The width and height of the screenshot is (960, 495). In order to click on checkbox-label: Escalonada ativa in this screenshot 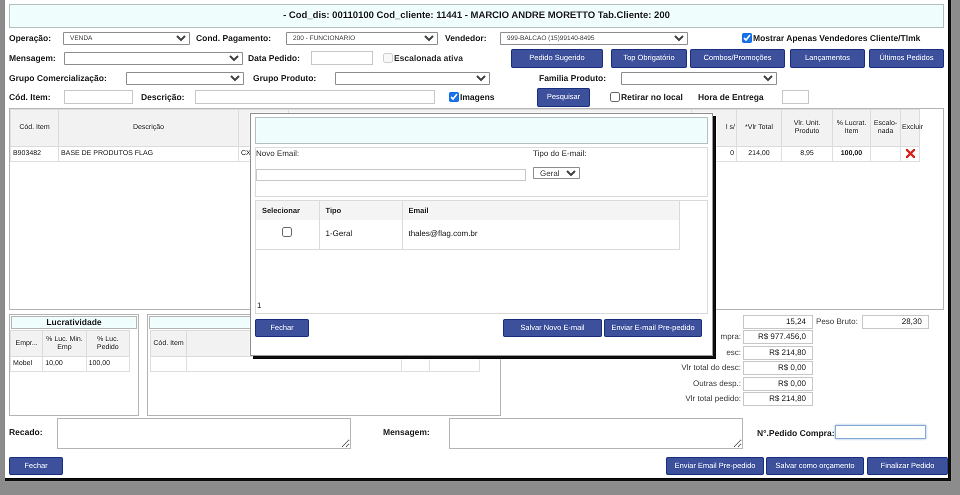, I will do `click(428, 58)`.